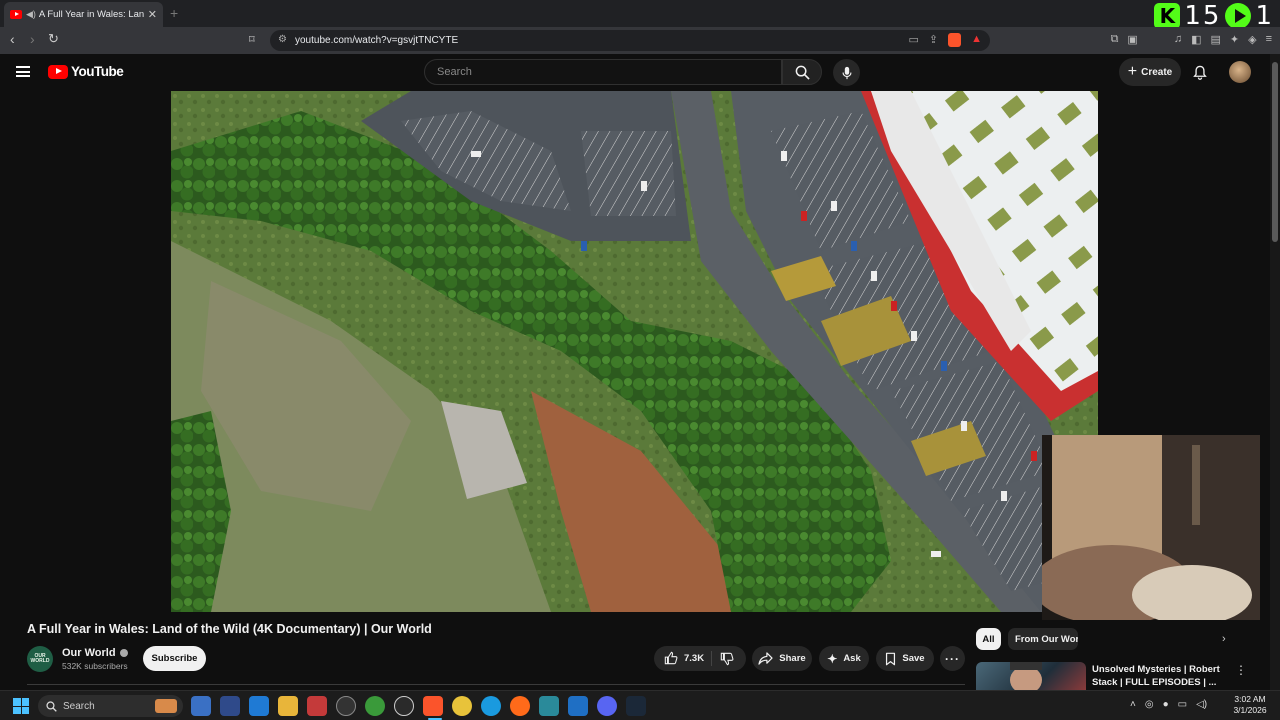 This screenshot has height=720, width=1280. I want to click on dislike-button, so click(727, 661).